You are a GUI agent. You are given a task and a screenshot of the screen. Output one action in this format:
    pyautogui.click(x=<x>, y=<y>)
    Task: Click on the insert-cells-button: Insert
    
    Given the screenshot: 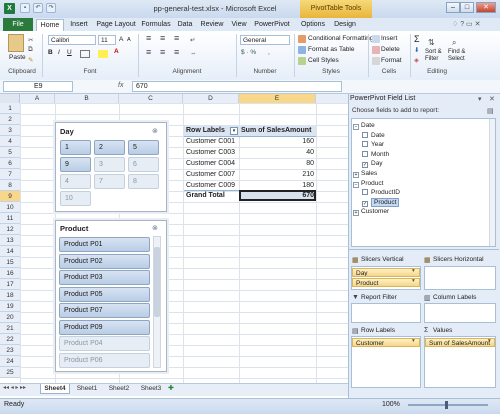 What is the action you would take?
    pyautogui.click(x=389, y=38)
    